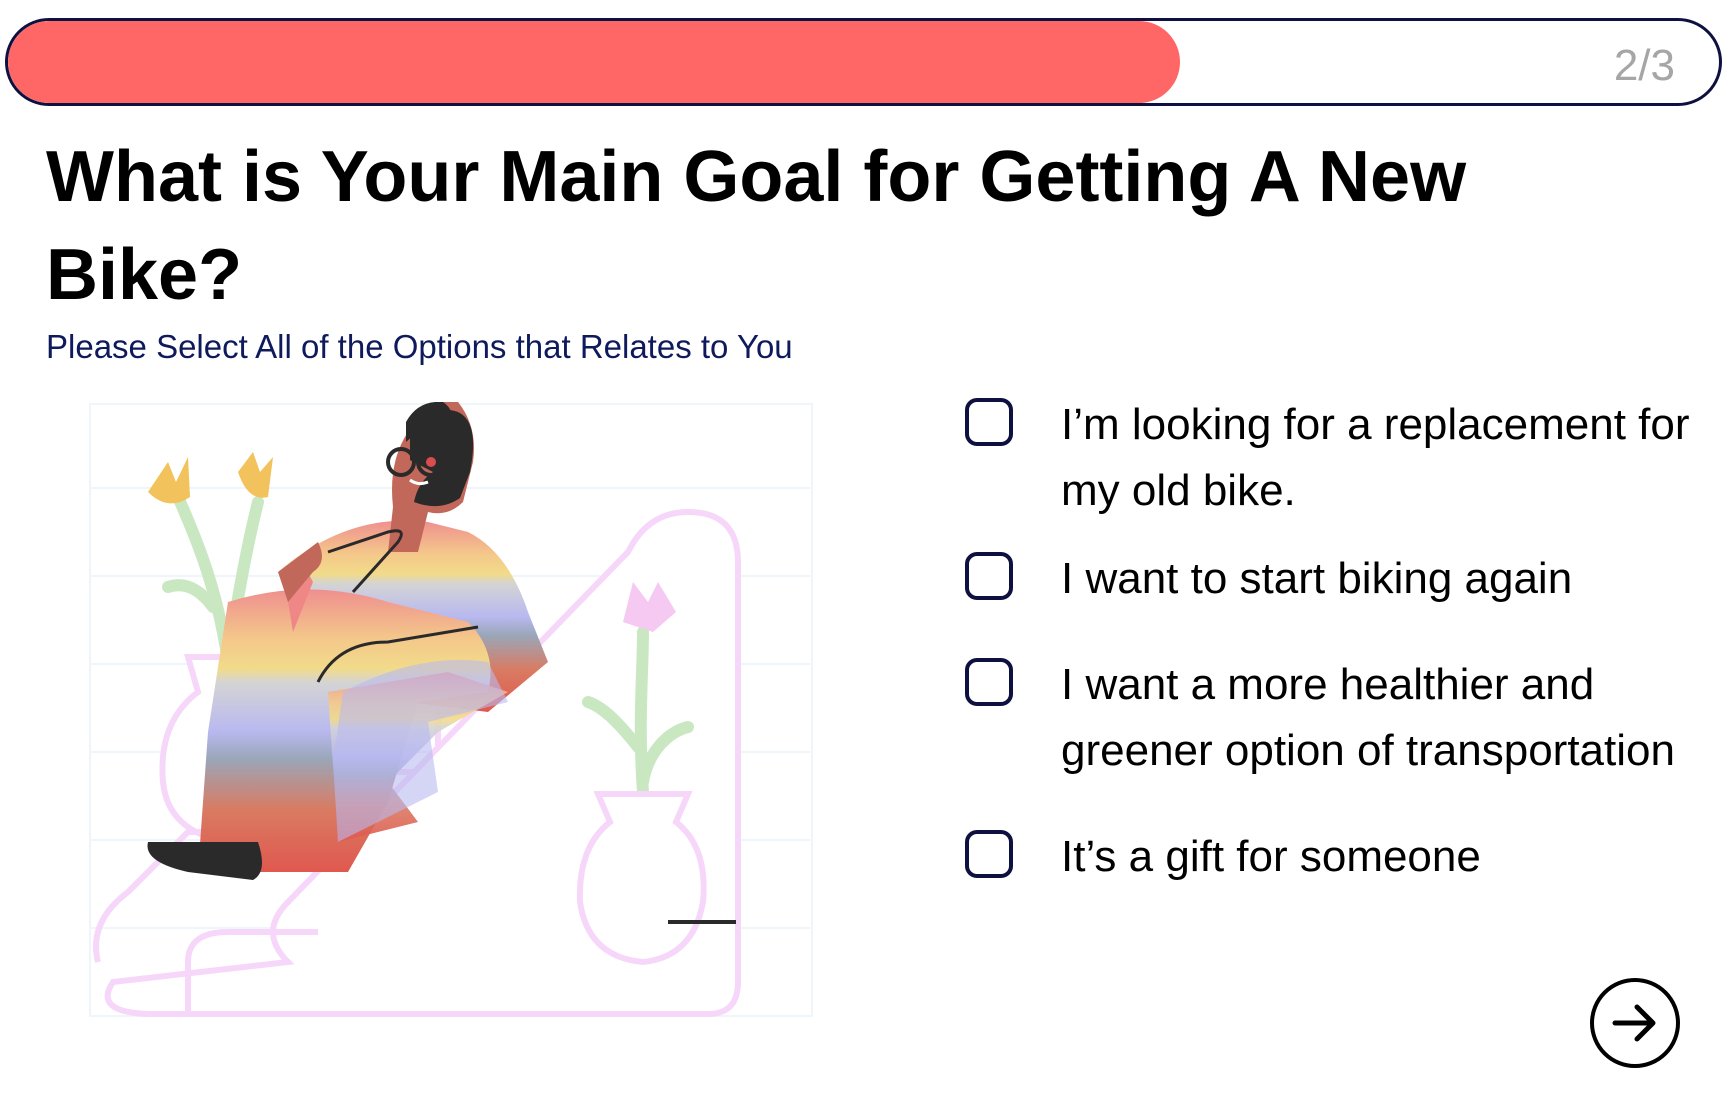 The image size is (1728, 1117). Describe the element at coordinates (594, 62) in the screenshot. I see `progress-fill` at that location.